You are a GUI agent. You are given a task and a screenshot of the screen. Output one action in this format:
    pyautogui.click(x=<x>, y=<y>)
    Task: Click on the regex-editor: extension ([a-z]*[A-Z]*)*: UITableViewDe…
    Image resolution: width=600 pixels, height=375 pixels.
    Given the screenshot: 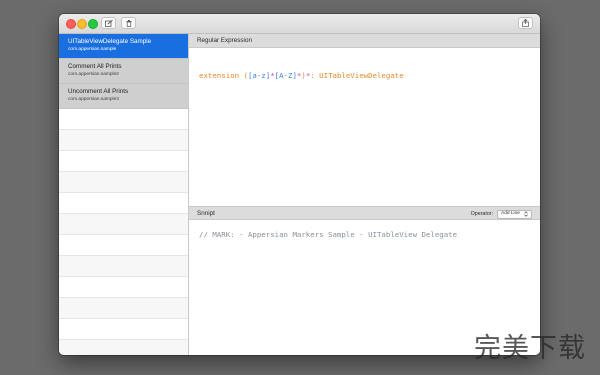 What is the action you would take?
    pyautogui.click(x=301, y=75)
    